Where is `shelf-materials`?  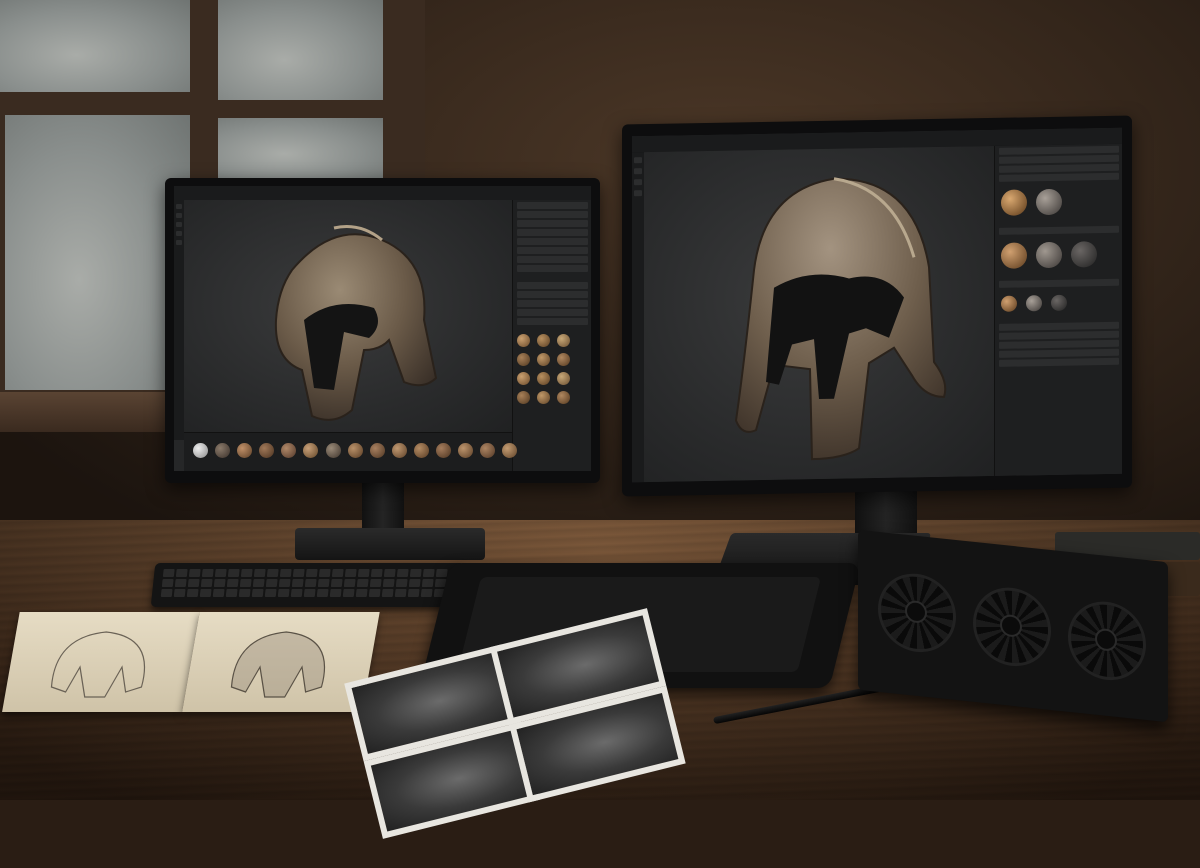 shelf-materials is located at coordinates (355, 452).